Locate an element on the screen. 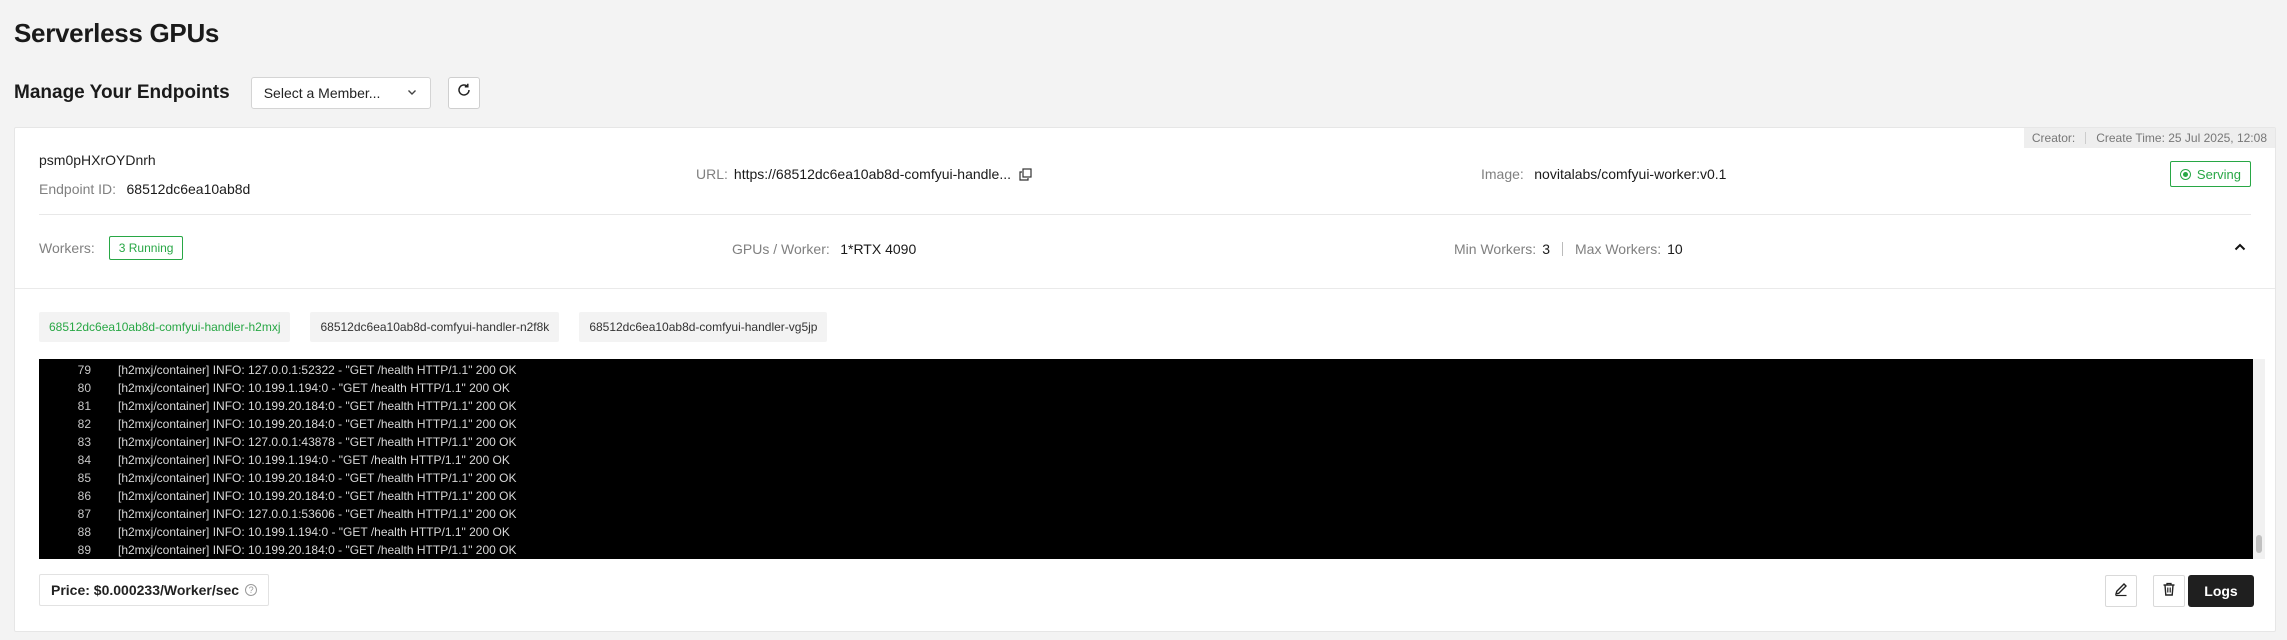 The width and height of the screenshot is (2287, 640). edit-icon is located at coordinates (2121, 591).